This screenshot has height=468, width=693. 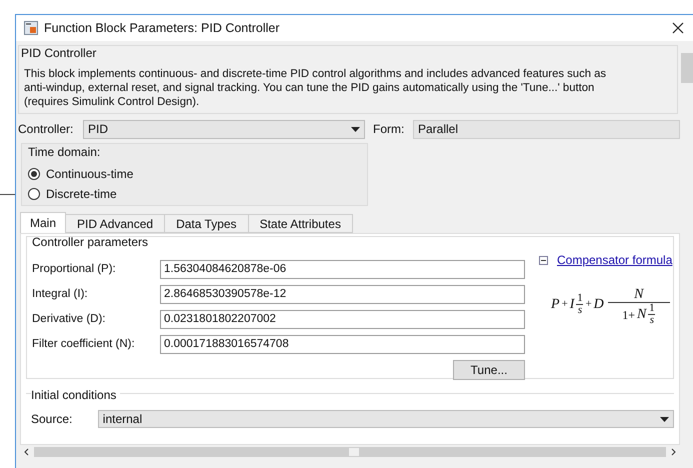 What do you see at coordinates (386, 419) in the screenshot?
I see `source-dropdown: internal` at bounding box center [386, 419].